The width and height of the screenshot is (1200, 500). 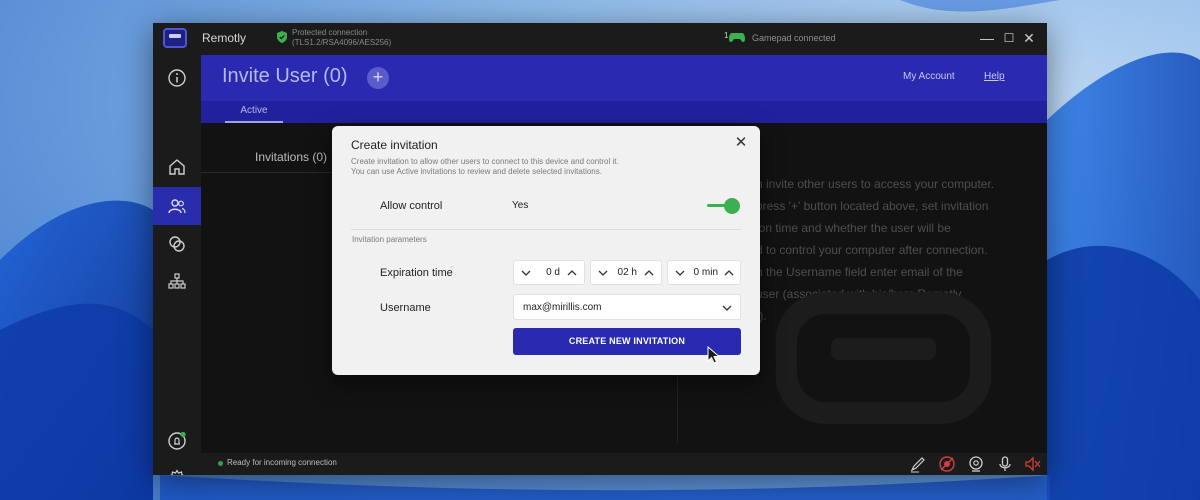 What do you see at coordinates (741, 143) in the screenshot?
I see `dialog-close-button: ✕` at bounding box center [741, 143].